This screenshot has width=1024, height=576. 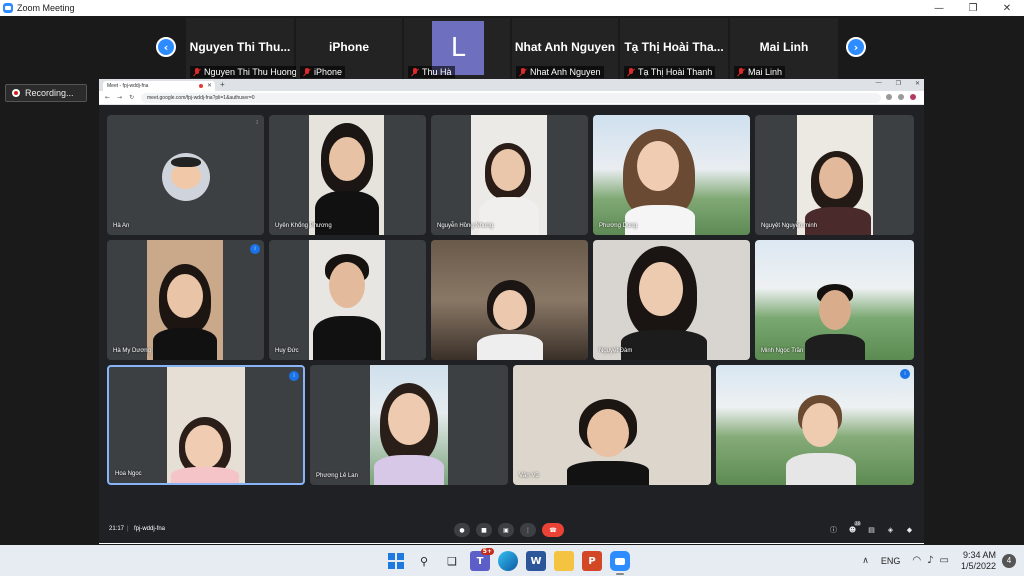 I want to click on meet-tile-name: Nguyệt Nguyễn minh, so click(x=789, y=226).